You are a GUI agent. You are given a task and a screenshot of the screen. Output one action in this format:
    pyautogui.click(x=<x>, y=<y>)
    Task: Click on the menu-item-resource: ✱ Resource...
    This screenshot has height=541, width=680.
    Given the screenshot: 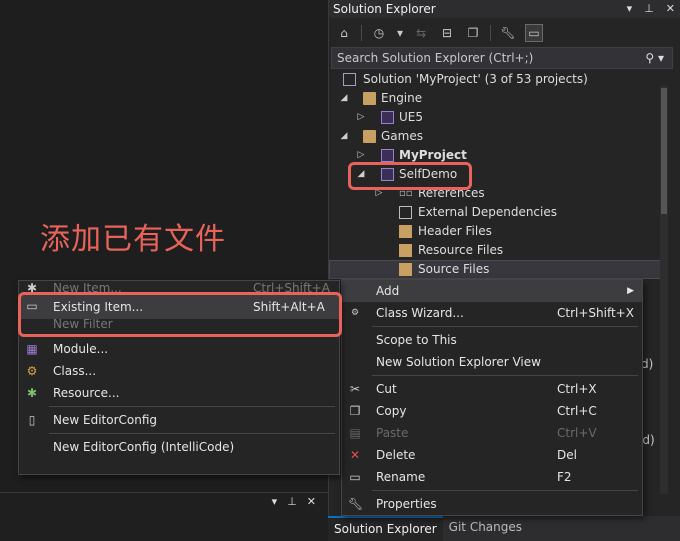 What is the action you would take?
    pyautogui.click(x=179, y=393)
    